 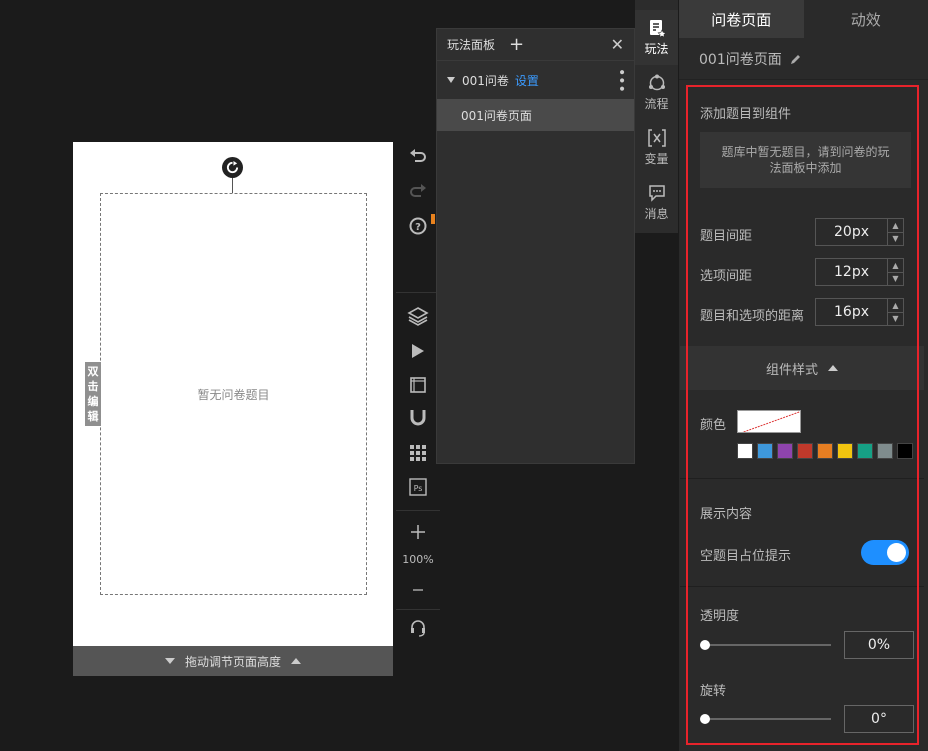 What do you see at coordinates (656, 213) in the screenshot?
I see `tab-message-label: 消息` at bounding box center [656, 213].